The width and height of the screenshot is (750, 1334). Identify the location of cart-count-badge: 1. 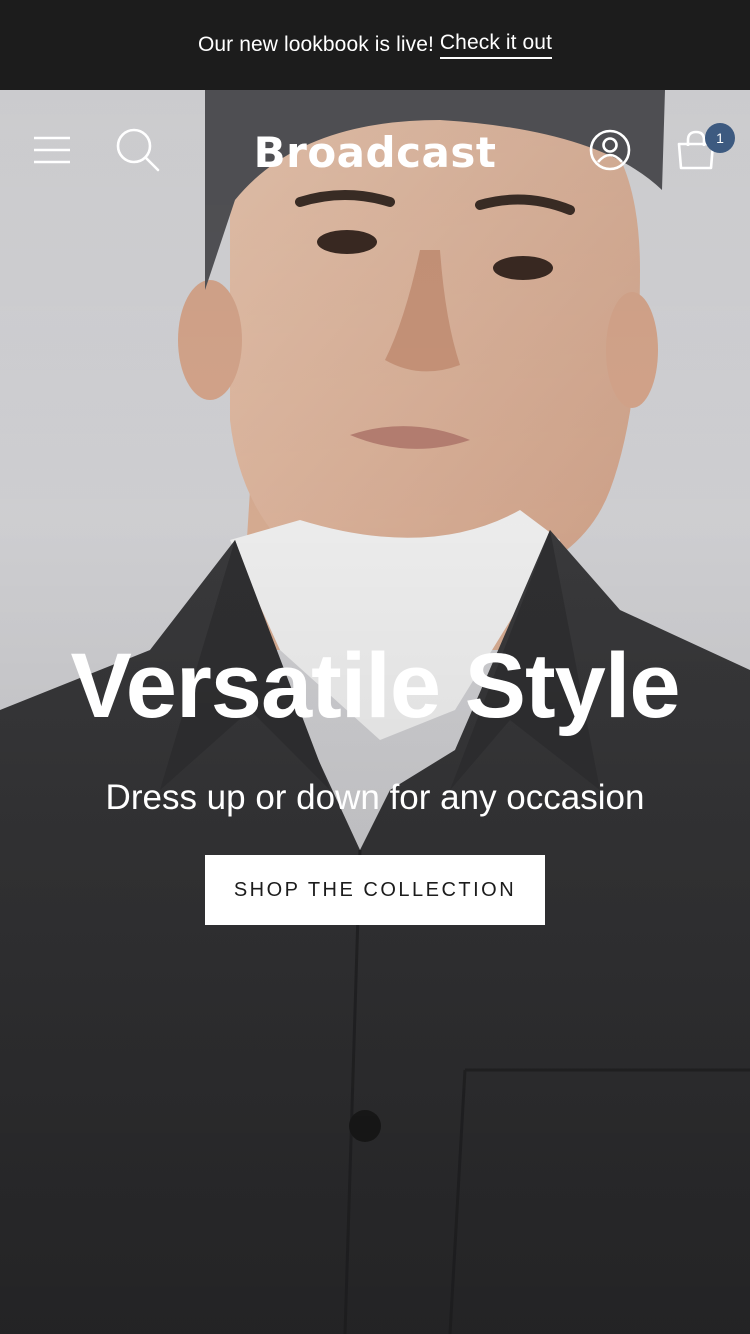
(720, 138).